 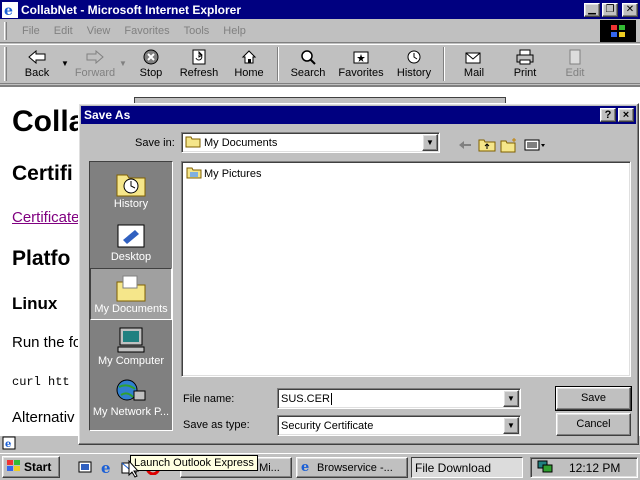 What do you see at coordinates (474, 64) in the screenshot?
I see `mail-button: Mail` at bounding box center [474, 64].